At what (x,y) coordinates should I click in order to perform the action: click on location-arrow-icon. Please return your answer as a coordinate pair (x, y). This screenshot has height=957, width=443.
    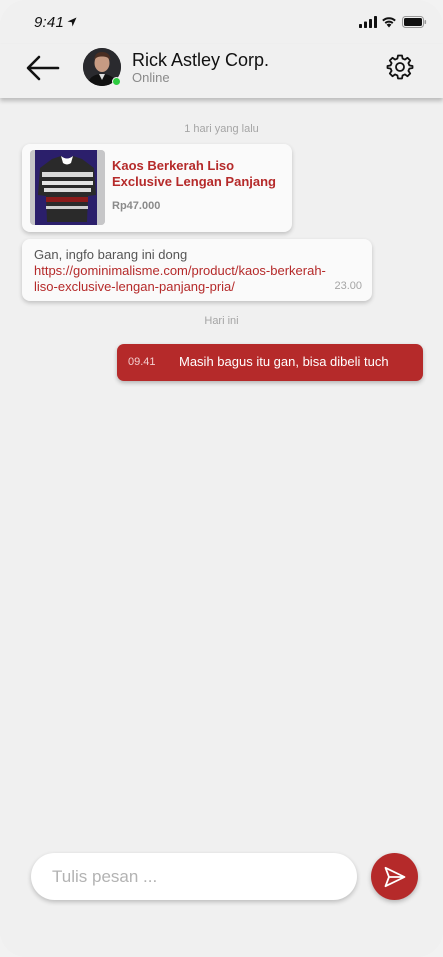
    Looking at the image, I should click on (72, 22).